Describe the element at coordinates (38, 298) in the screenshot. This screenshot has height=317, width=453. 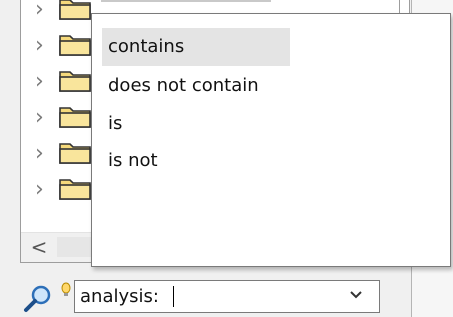
I see `magnifier-icon` at that location.